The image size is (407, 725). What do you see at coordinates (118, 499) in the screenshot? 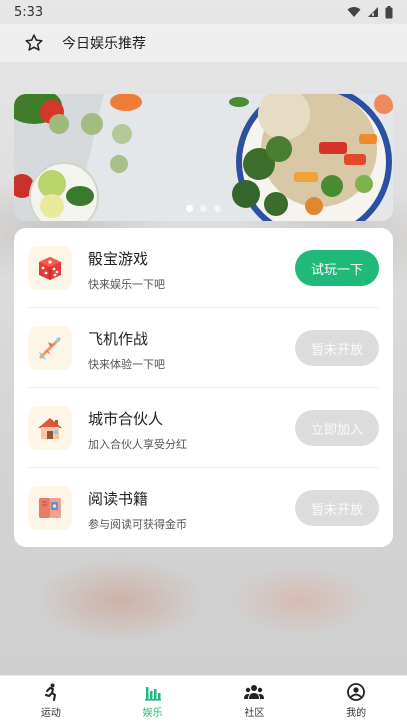
I see `item-title: 阅读书籍` at bounding box center [118, 499].